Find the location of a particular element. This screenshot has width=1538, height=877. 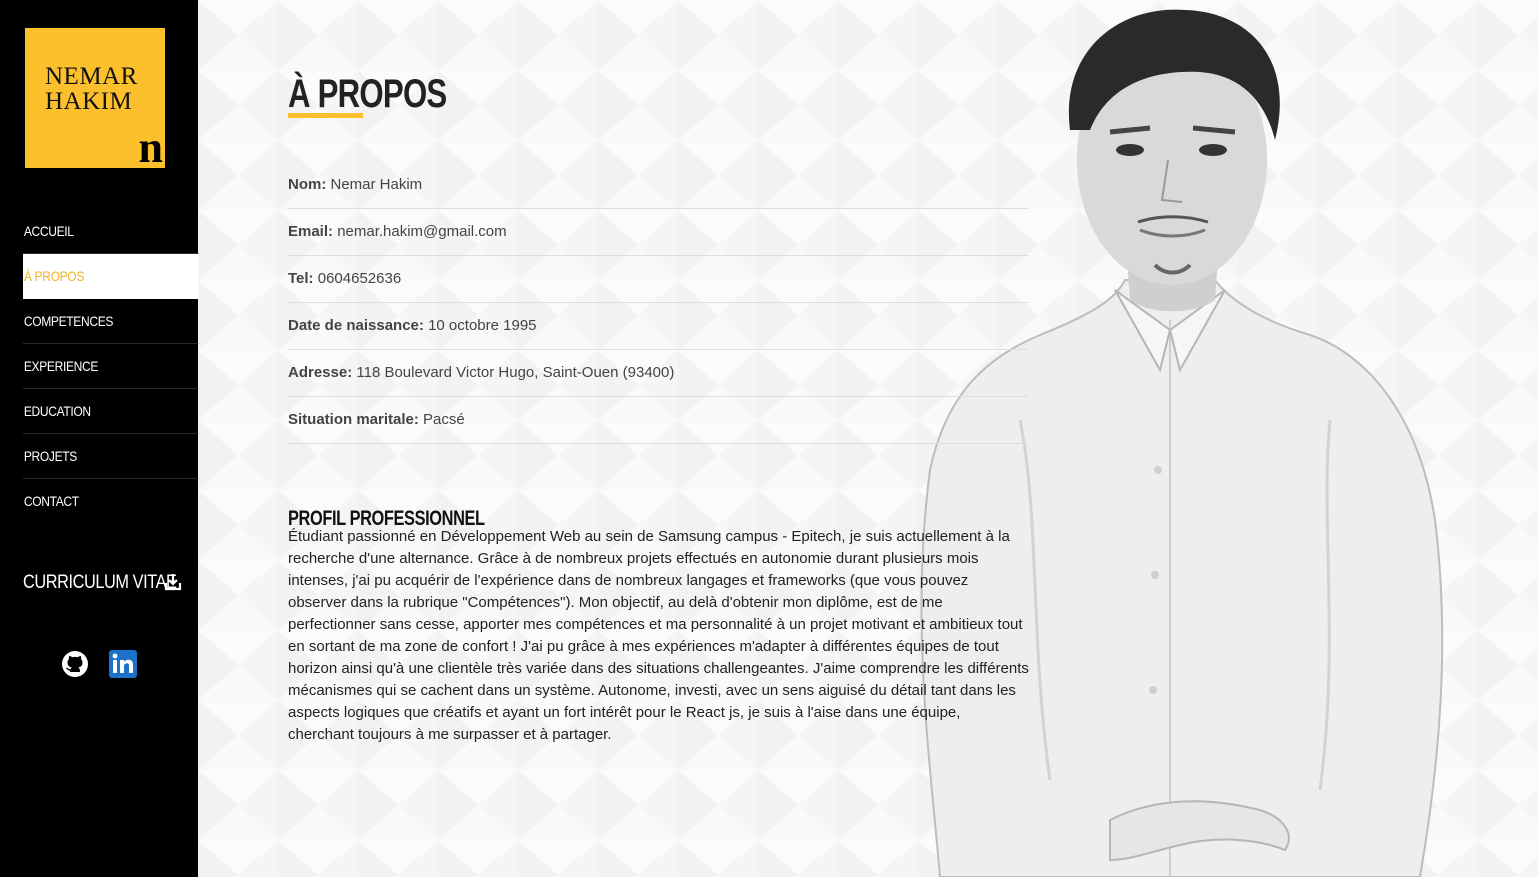

logo-text: NEMAR HAKIM is located at coordinates (91, 89).